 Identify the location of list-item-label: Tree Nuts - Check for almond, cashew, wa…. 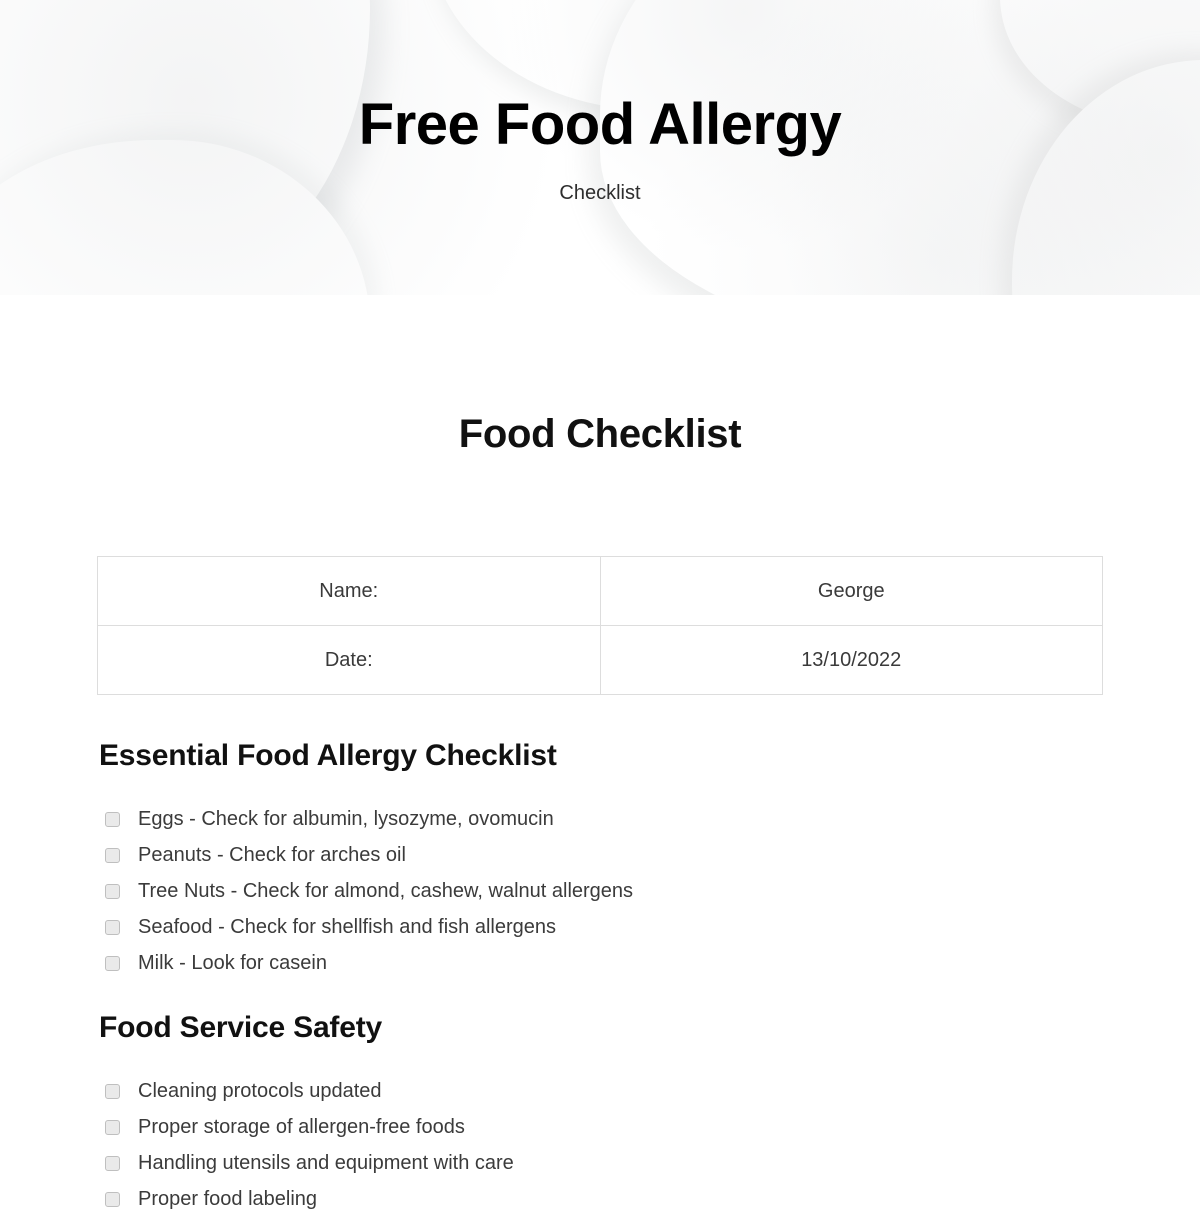
(386, 891).